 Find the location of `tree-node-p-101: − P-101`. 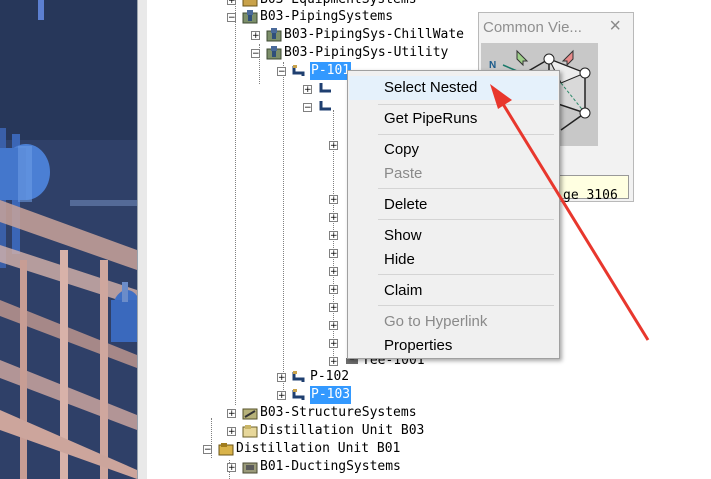

tree-node-p-101: − P-101 is located at coordinates (314, 71).